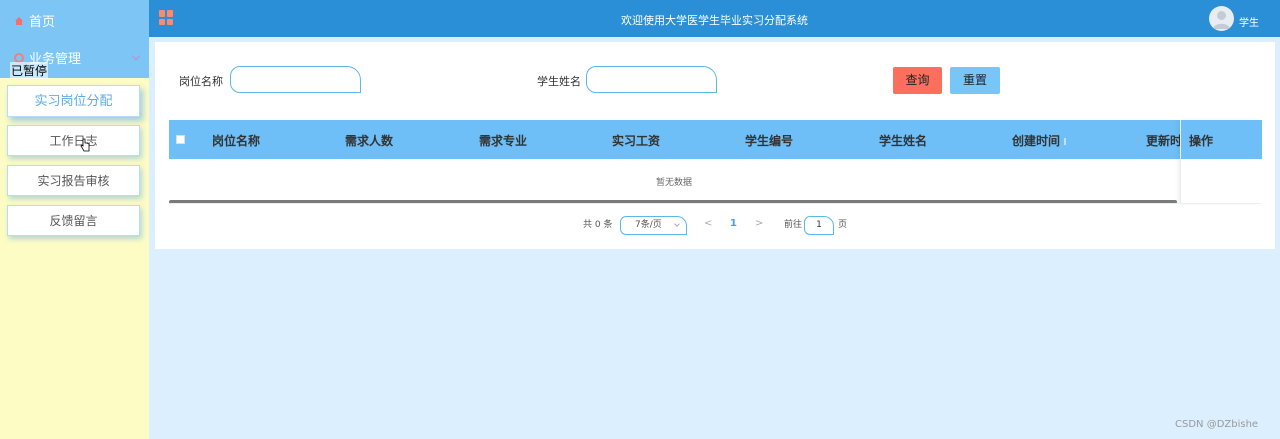  I want to click on top-header: 欢迎使用大学医学生毕业实习分配系统 学生, so click(714, 18).